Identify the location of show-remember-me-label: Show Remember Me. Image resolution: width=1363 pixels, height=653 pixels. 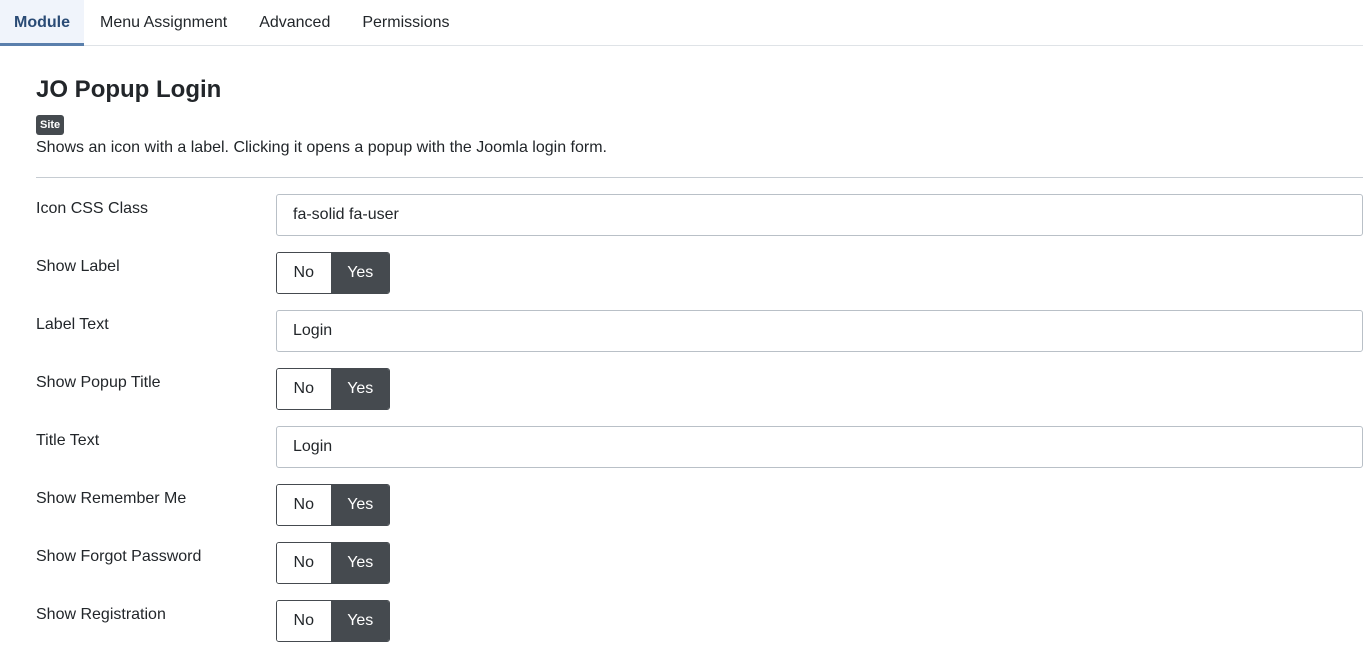
(111, 498).